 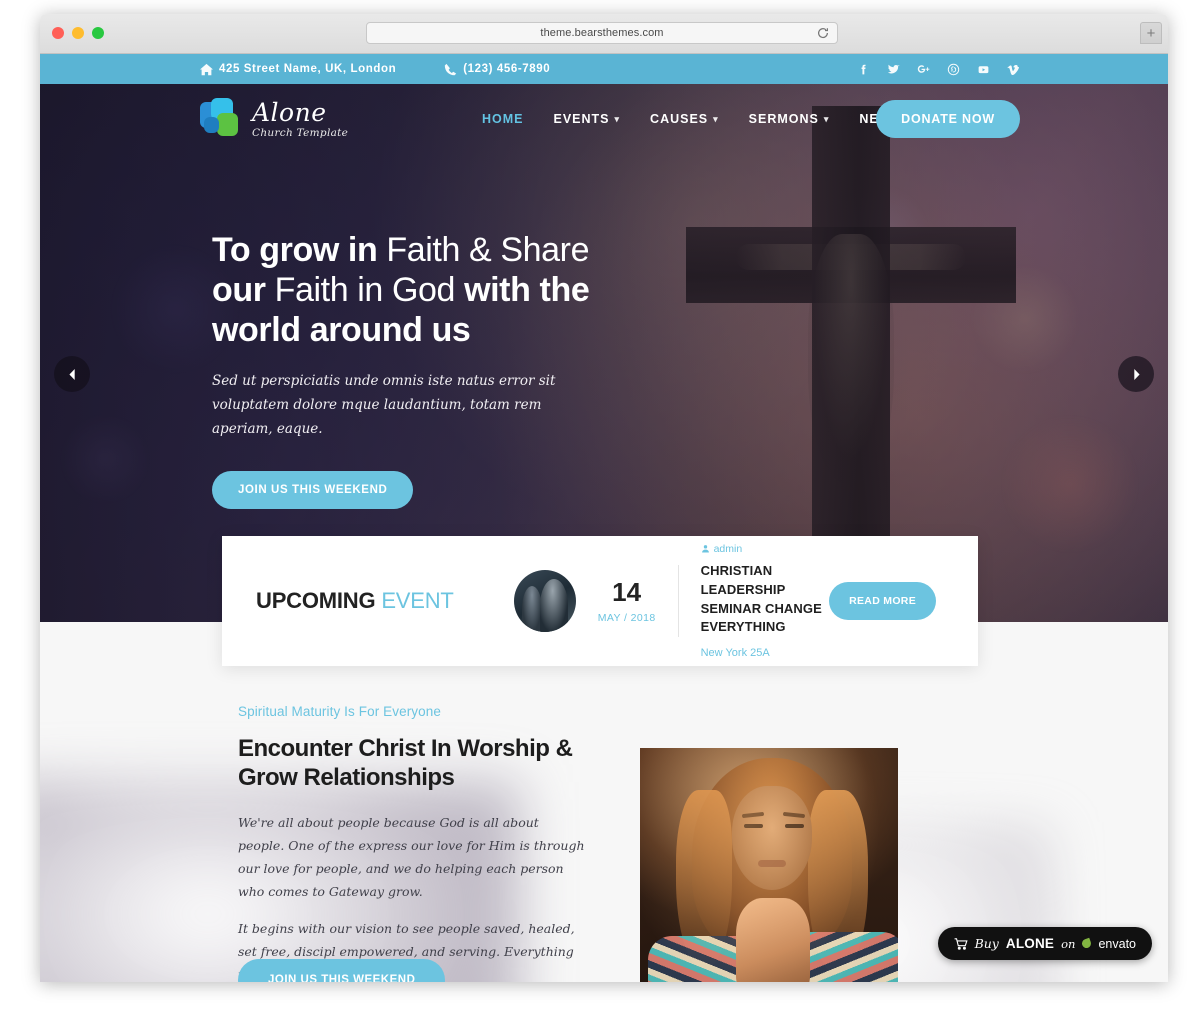 I want to click on event-day: 14, so click(x=627, y=591).